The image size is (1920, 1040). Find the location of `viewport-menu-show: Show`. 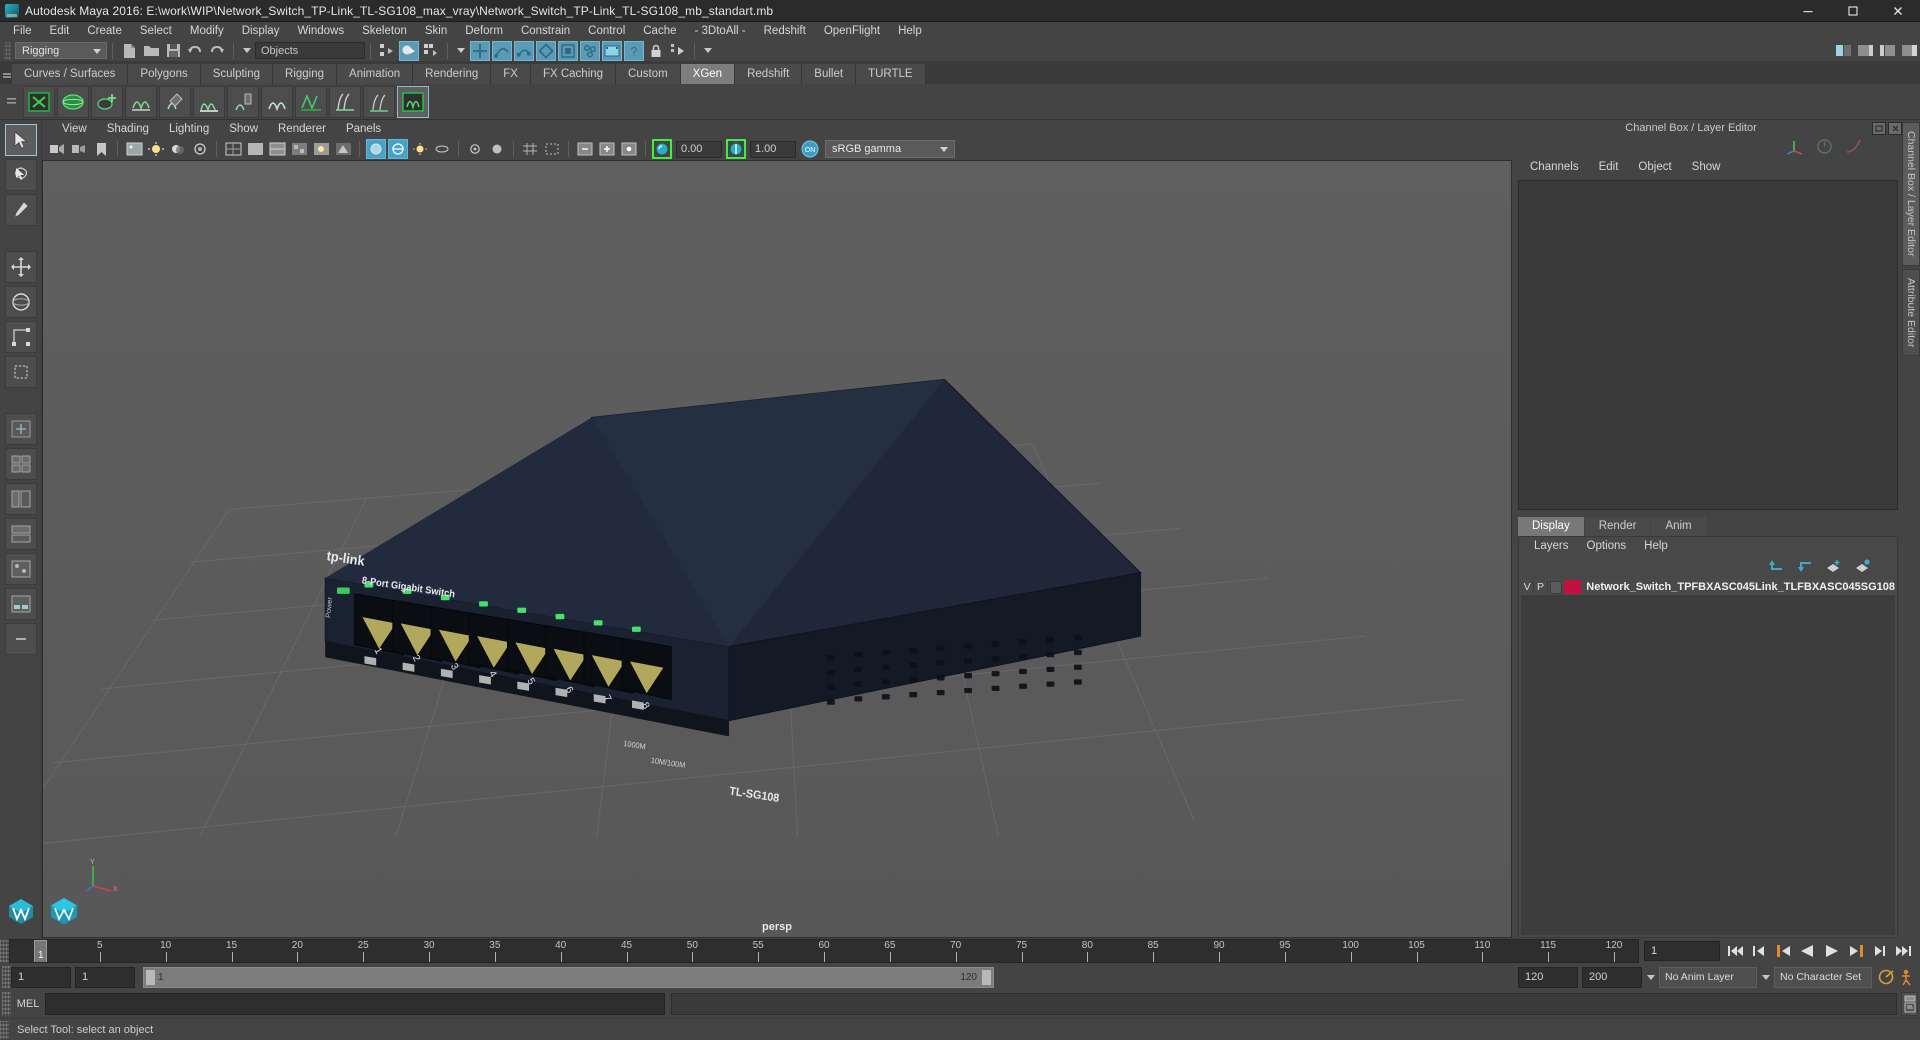

viewport-menu-show: Show is located at coordinates (243, 129).